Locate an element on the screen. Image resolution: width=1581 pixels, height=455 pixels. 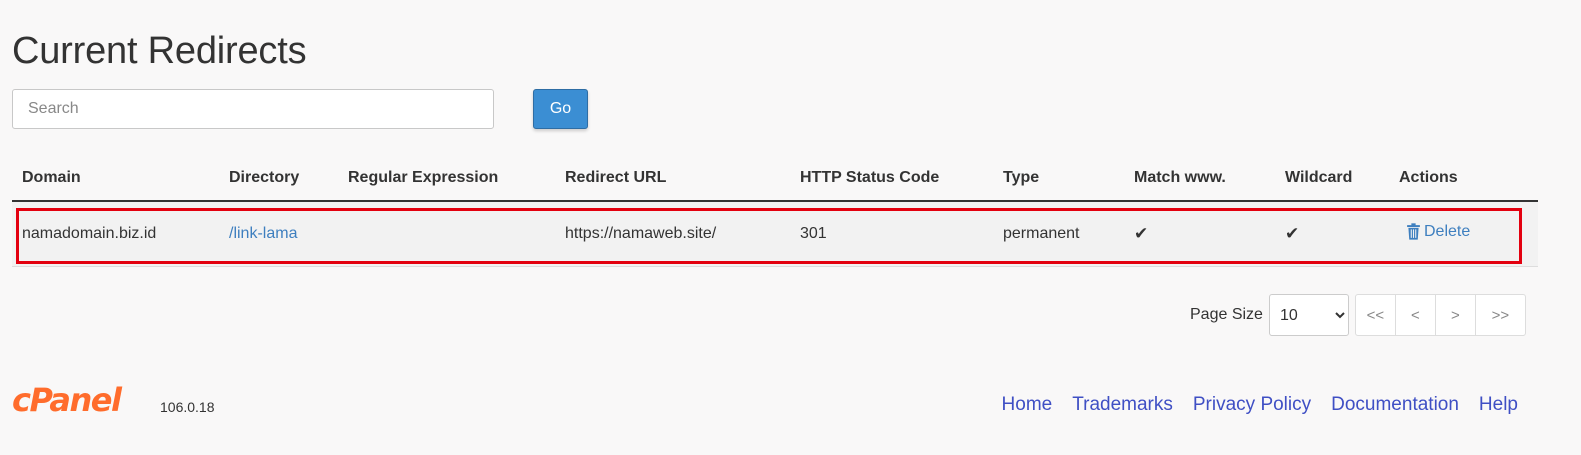
delete-button: Delete is located at coordinates (1438, 232).